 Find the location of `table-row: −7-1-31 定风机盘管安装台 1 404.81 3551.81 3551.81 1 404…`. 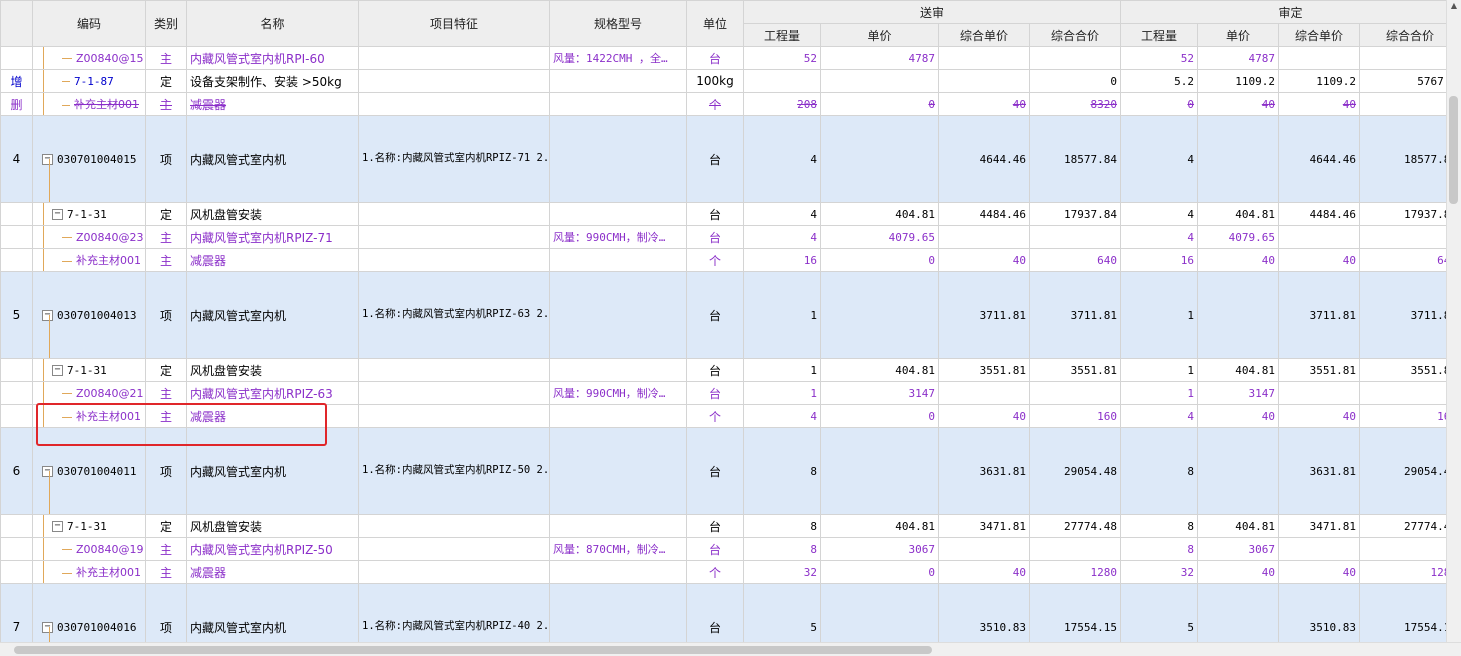

table-row: −7-1-31 定风机盘管安装台 1 404.81 3551.81 3551.81 1 404… is located at coordinates (723, 370).